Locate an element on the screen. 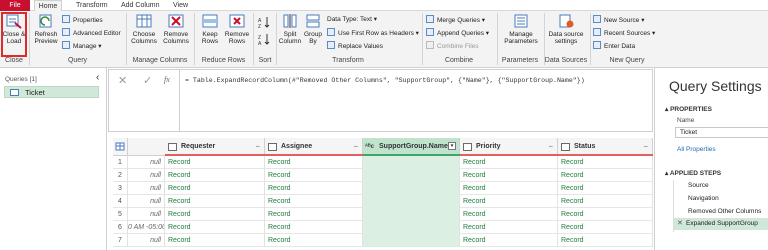 The height and width of the screenshot is (250, 768). tab-file: File is located at coordinates (15, 5).